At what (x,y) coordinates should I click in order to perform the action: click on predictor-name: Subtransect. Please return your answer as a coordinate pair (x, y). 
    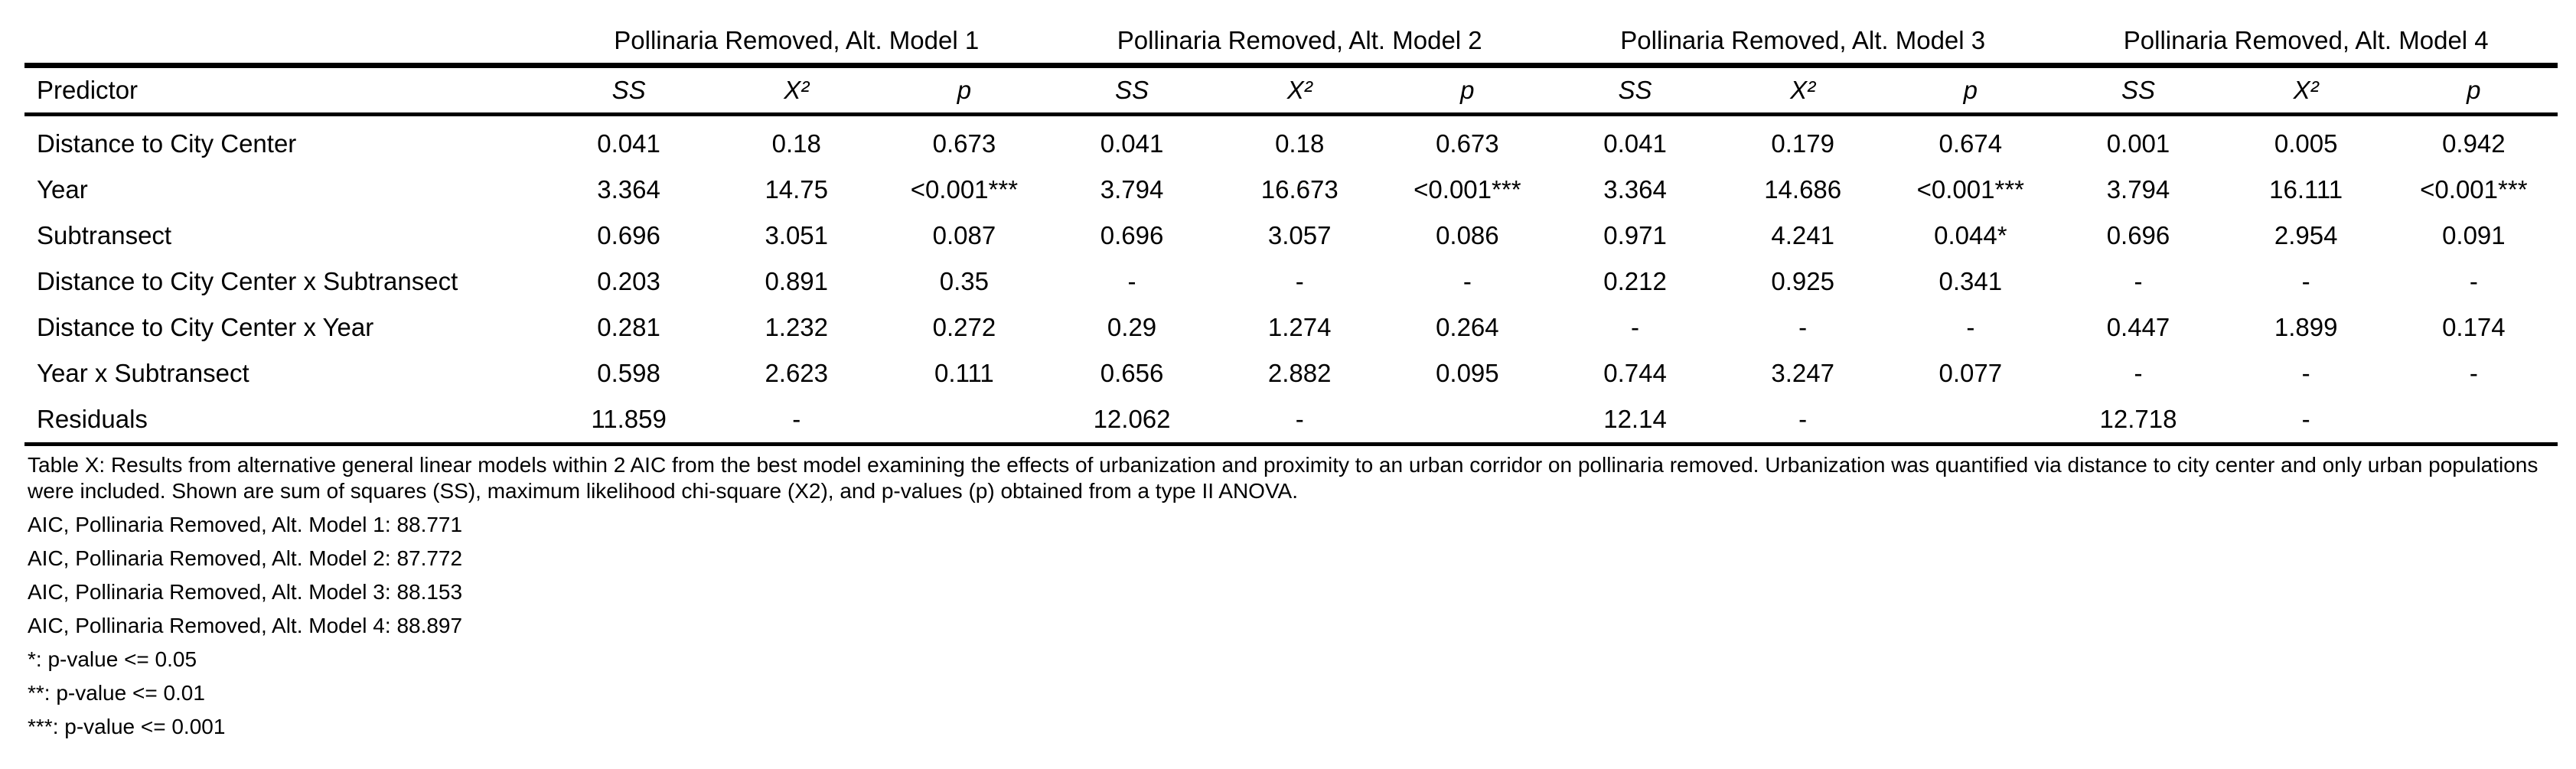
    Looking at the image, I should click on (105, 235).